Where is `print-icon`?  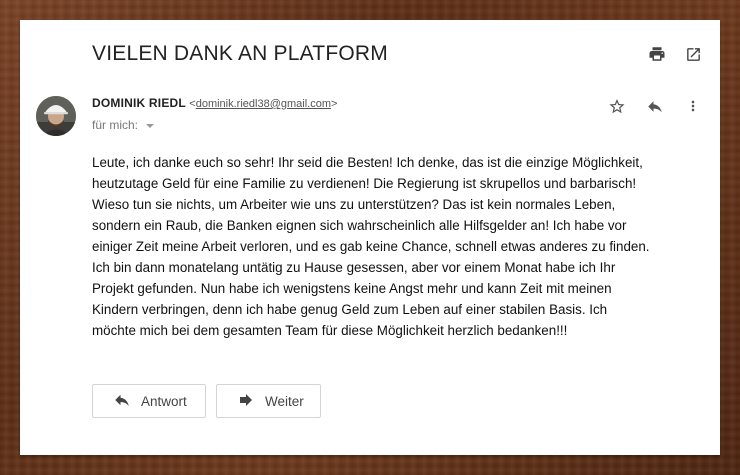
print-icon is located at coordinates (657, 54).